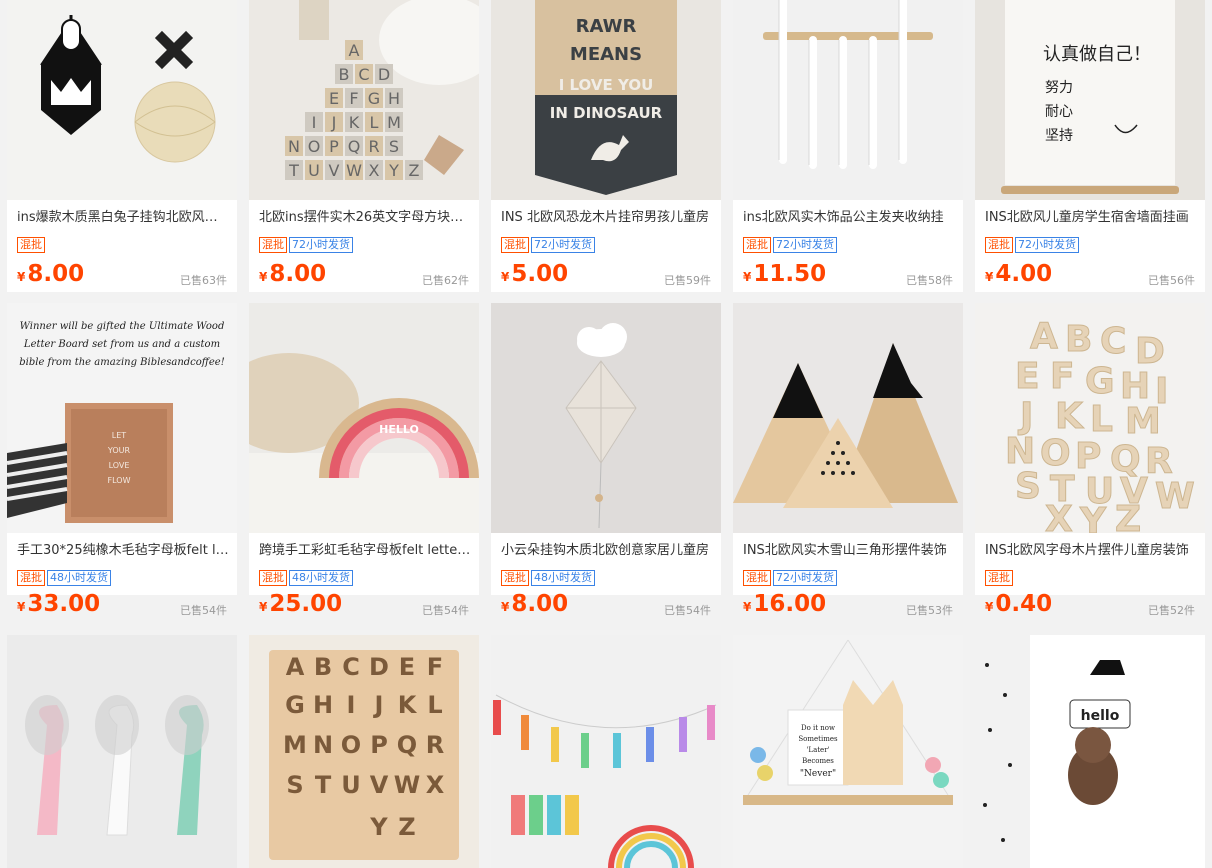  I want to click on product-image: RAWR MEANS I LOVE YOU IN DINOSAUR, so click(606, 100).